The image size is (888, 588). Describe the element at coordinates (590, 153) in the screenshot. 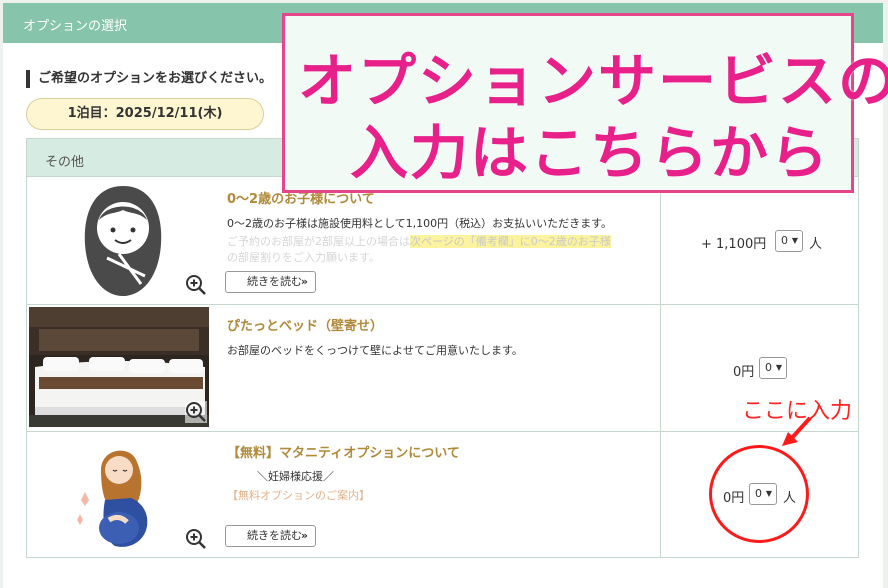

I see `annotation-line-2: 入力はこちらから` at that location.